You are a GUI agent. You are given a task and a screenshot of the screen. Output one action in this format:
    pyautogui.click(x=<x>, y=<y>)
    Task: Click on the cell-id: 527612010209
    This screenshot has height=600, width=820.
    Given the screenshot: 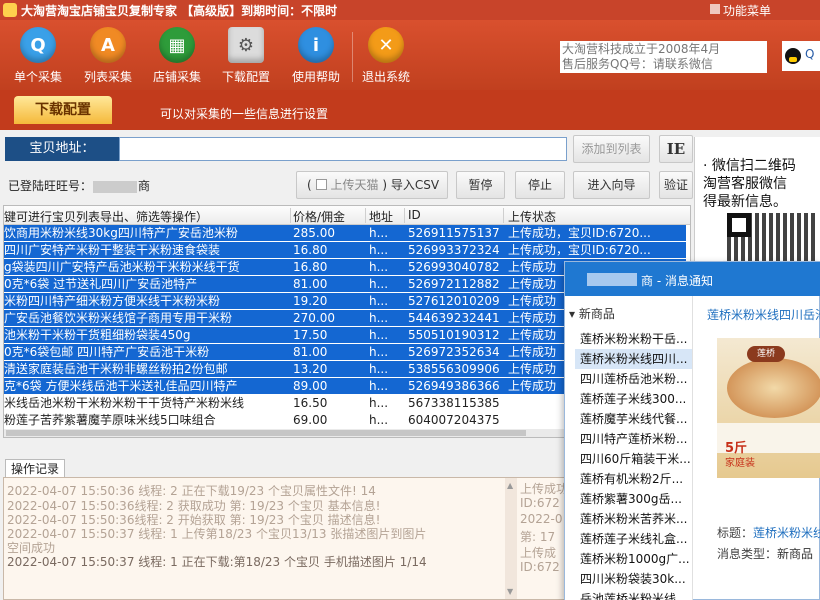 What is the action you would take?
    pyautogui.click(x=454, y=301)
    